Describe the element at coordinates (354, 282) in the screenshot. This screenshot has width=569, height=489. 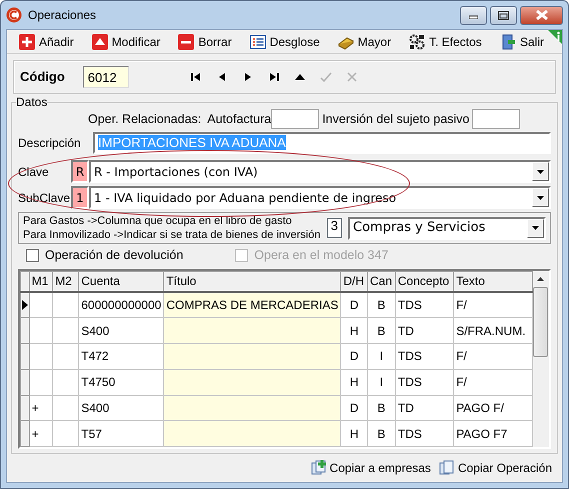
I see `column-header: D/H` at that location.